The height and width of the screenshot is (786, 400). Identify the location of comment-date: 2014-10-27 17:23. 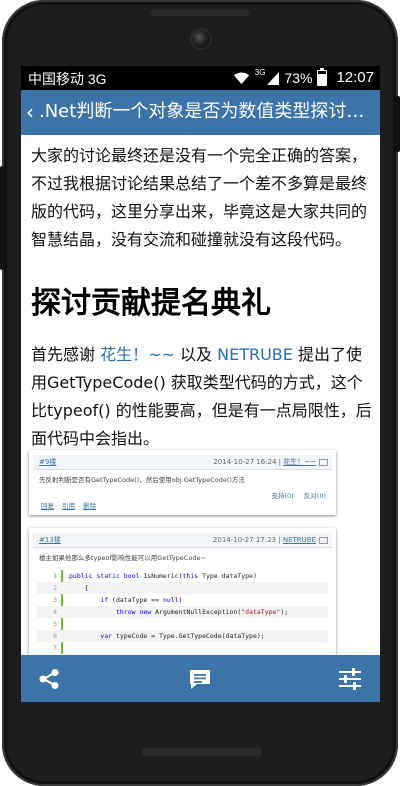
(244, 540).